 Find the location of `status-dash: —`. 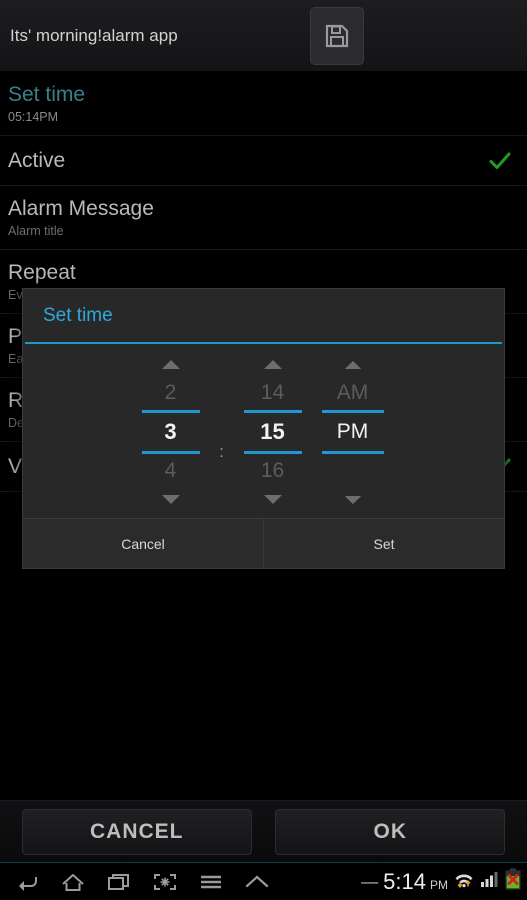

status-dash: — is located at coordinates (370, 881).